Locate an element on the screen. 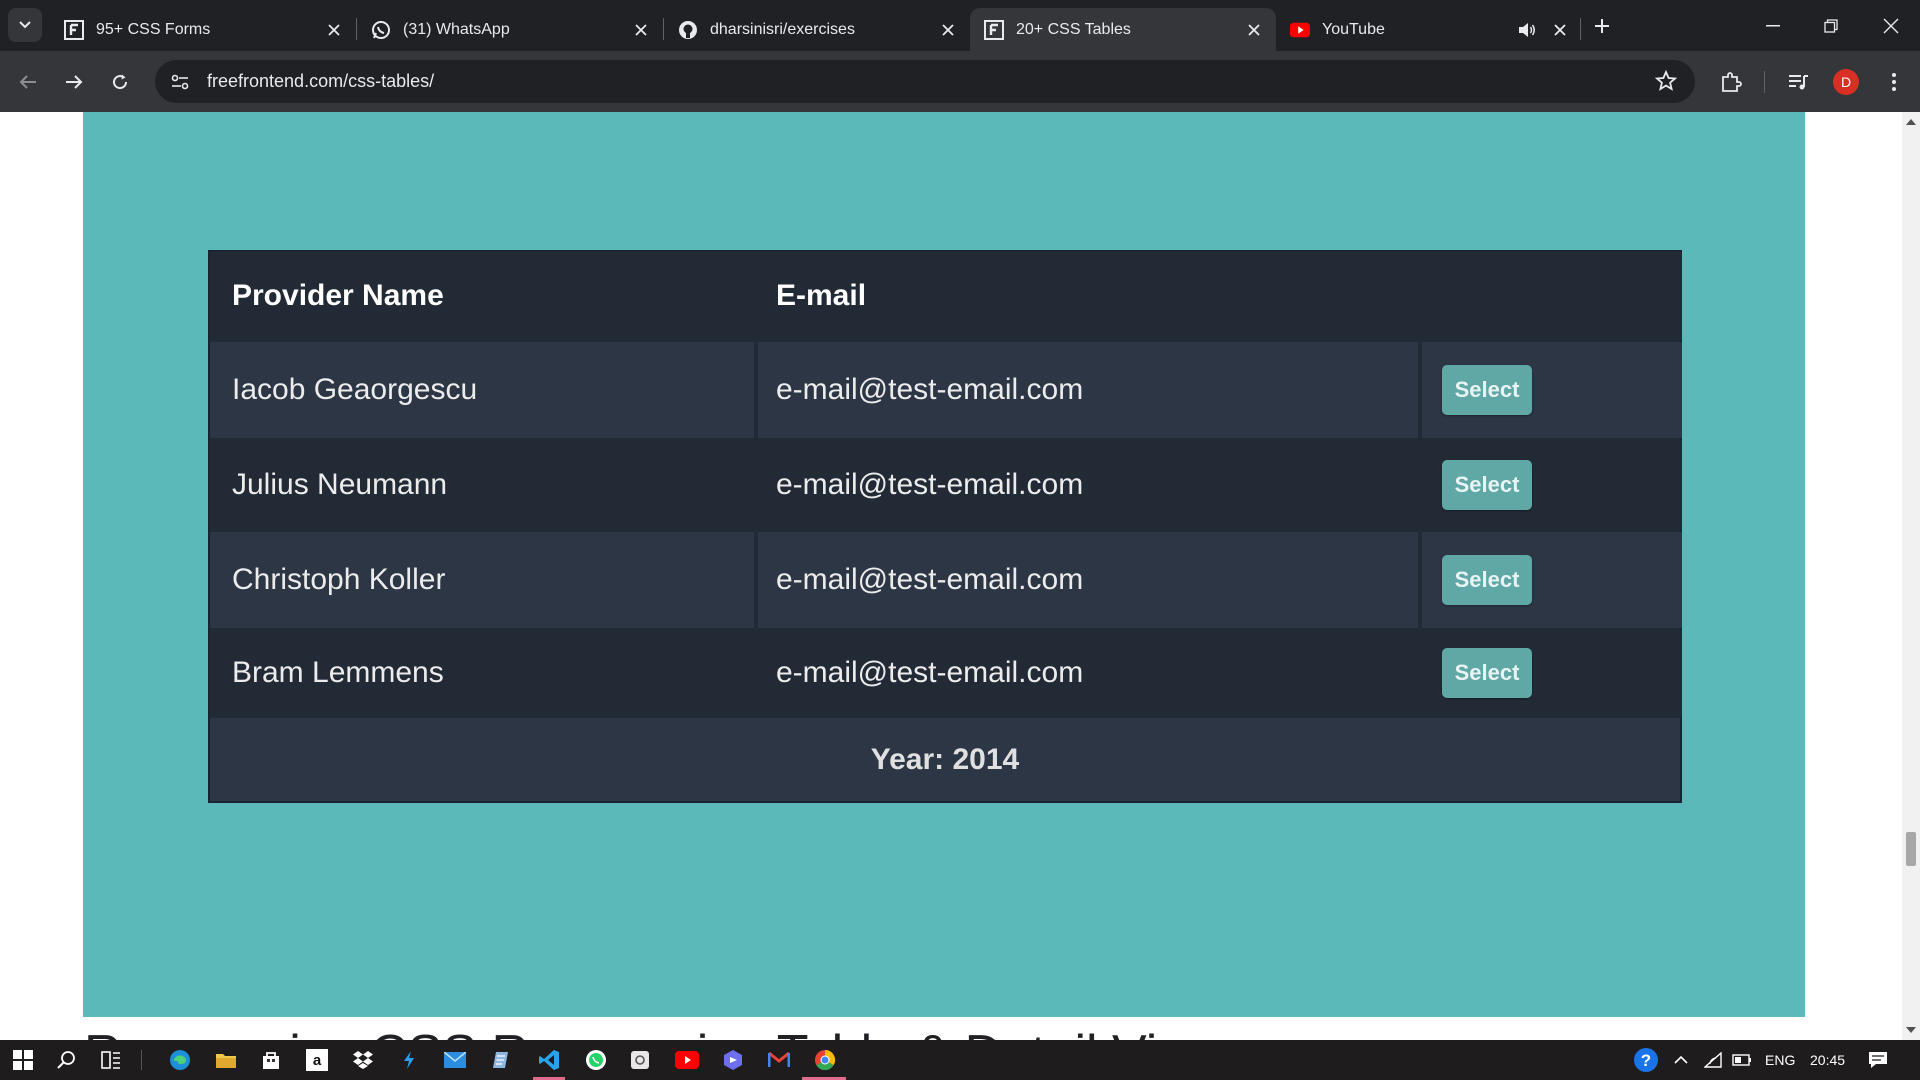 This screenshot has width=1920, height=1080. puzzle-icon is located at coordinates (1732, 82).